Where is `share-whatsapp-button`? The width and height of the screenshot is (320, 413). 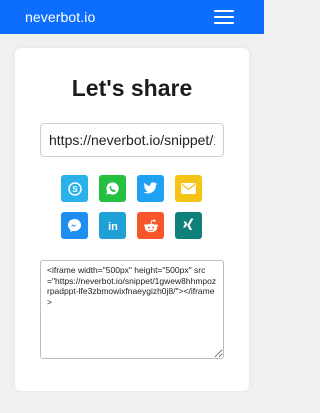 share-whatsapp-button is located at coordinates (112, 188).